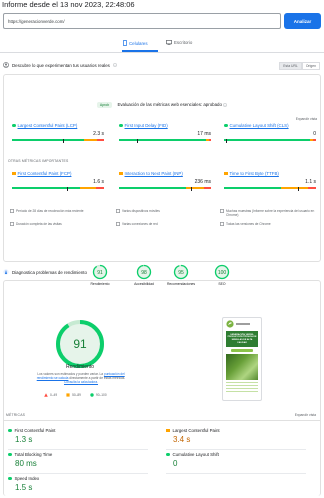 This screenshot has width=324, height=498. Describe the element at coordinates (290, 66) in the screenshot. I see `toggle-this-url: Esta URL` at that location.